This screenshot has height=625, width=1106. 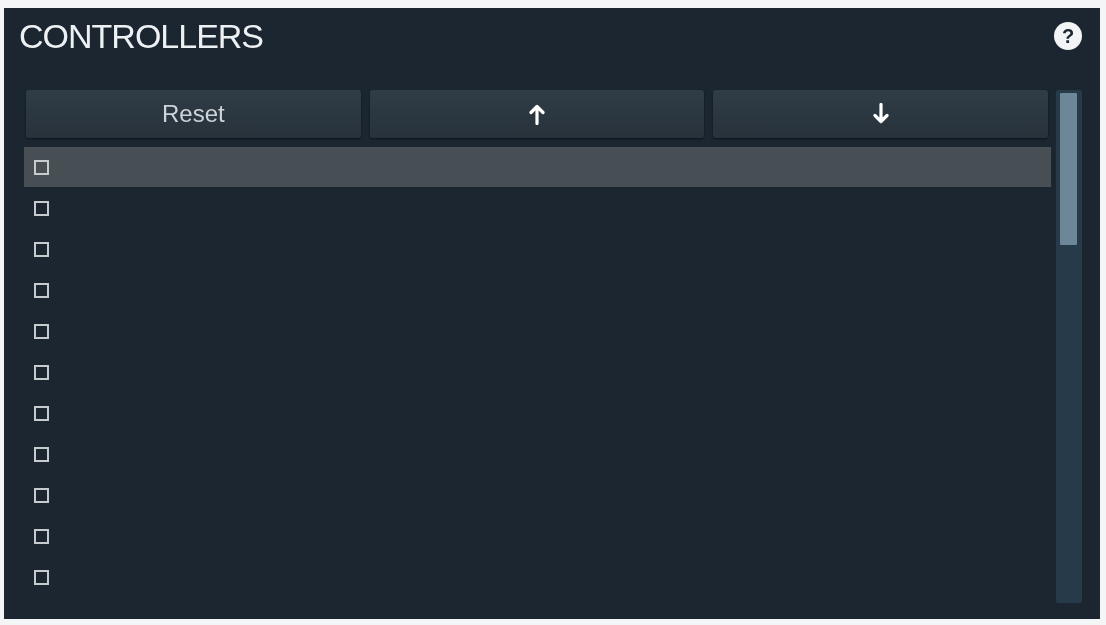 What do you see at coordinates (193, 114) in the screenshot?
I see `reset-button: Reset` at bounding box center [193, 114].